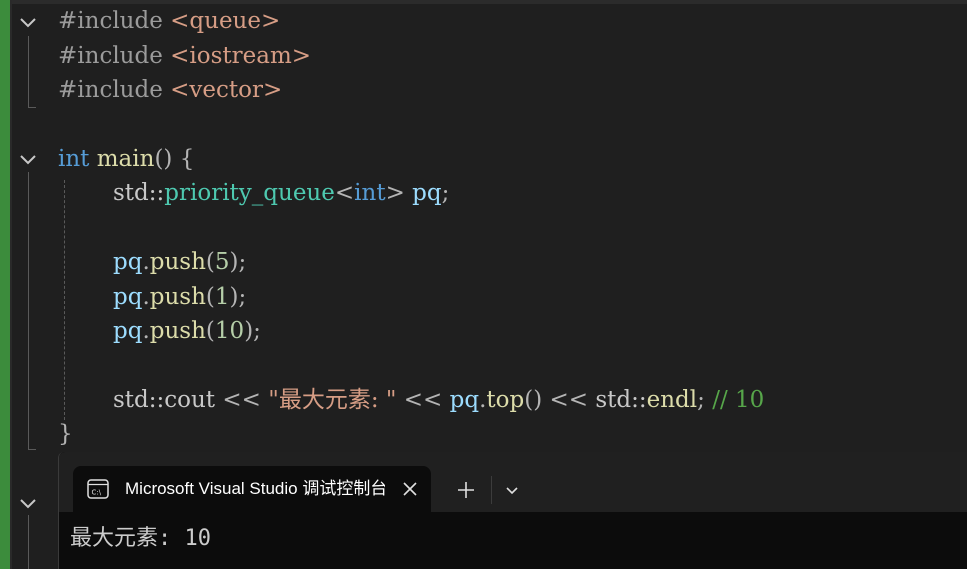  I want to click on code-line-2: #include <iostream>, so click(184, 56).